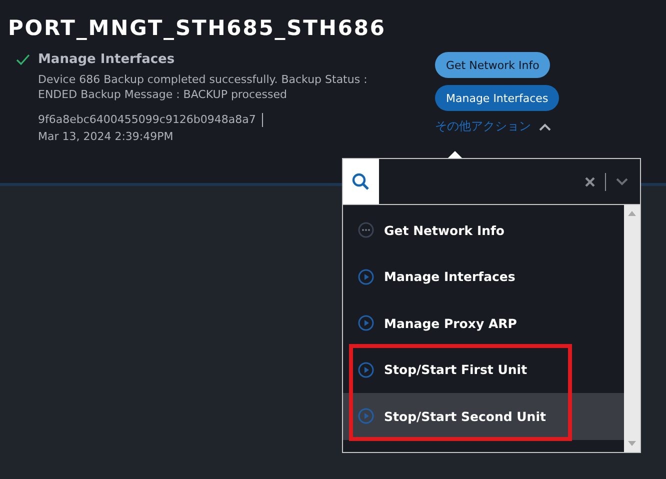  I want to click on menu-item: Manage Interfaces, so click(483, 277).